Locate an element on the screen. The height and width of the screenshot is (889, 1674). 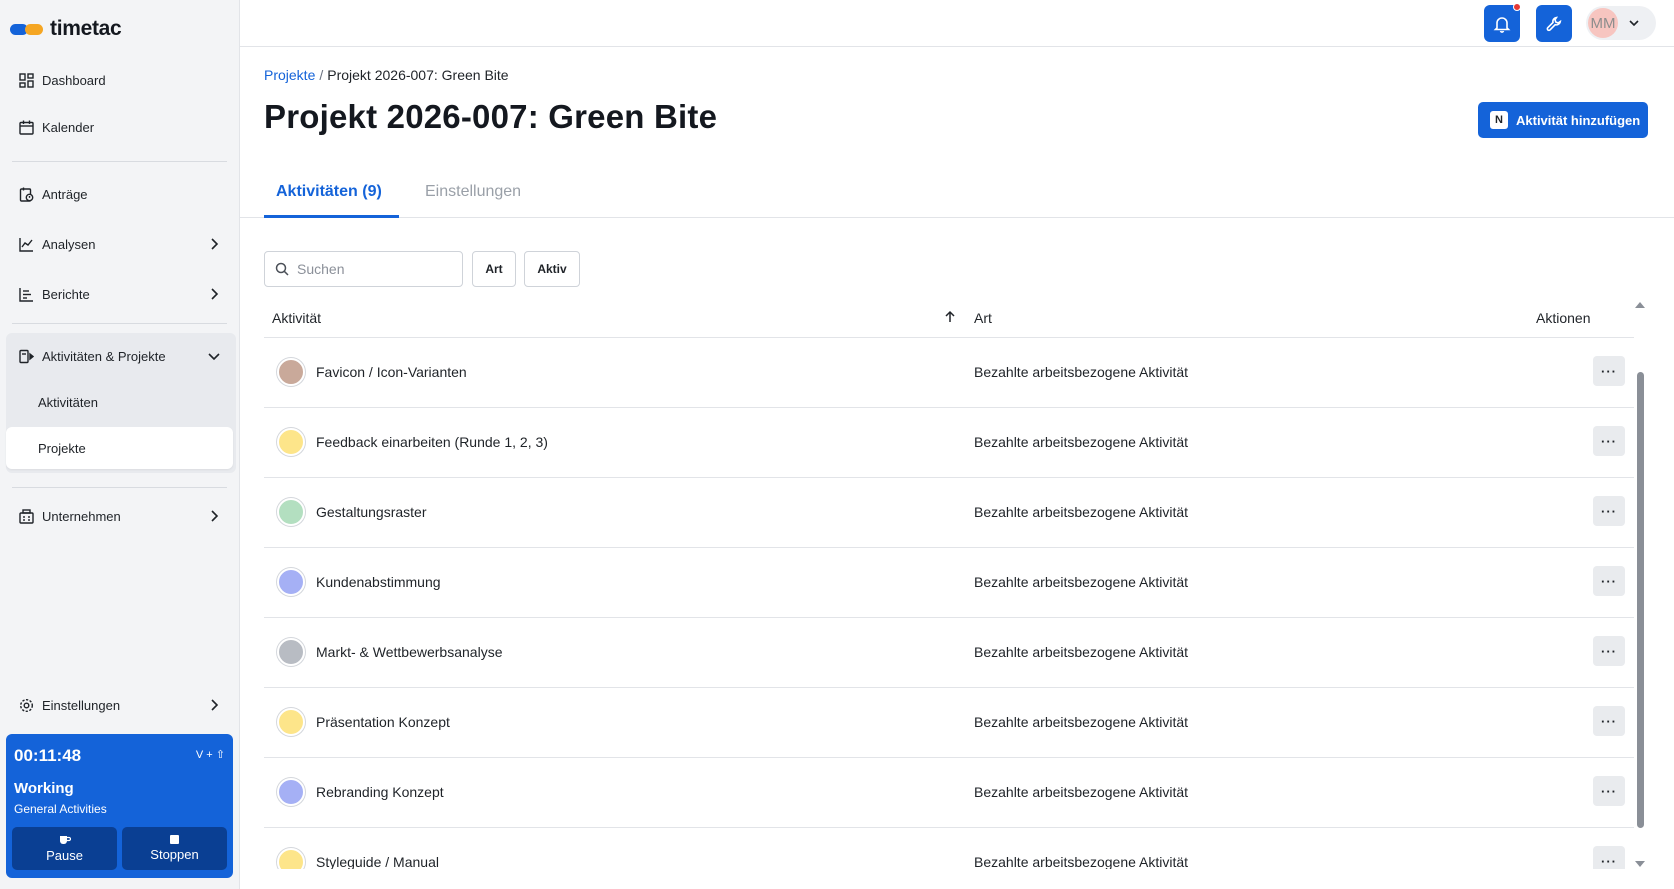
scrollbar-thumb is located at coordinates (1640, 600).